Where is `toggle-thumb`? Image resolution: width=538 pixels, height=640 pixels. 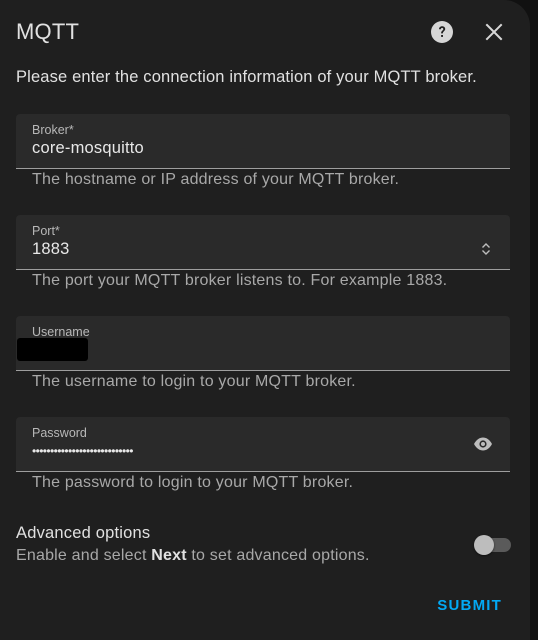 toggle-thumb is located at coordinates (484, 545).